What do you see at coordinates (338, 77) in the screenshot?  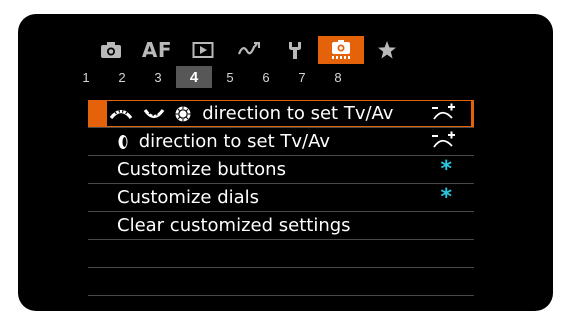 I see `page-number: 8` at bounding box center [338, 77].